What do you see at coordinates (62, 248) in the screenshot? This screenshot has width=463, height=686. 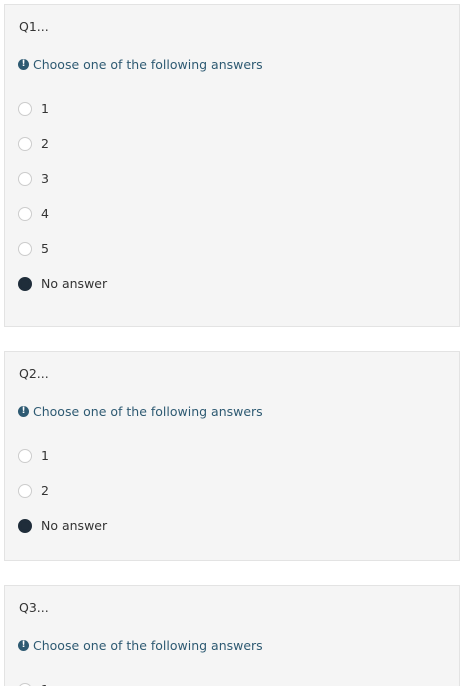 I see `answer-option: 5` at bounding box center [62, 248].